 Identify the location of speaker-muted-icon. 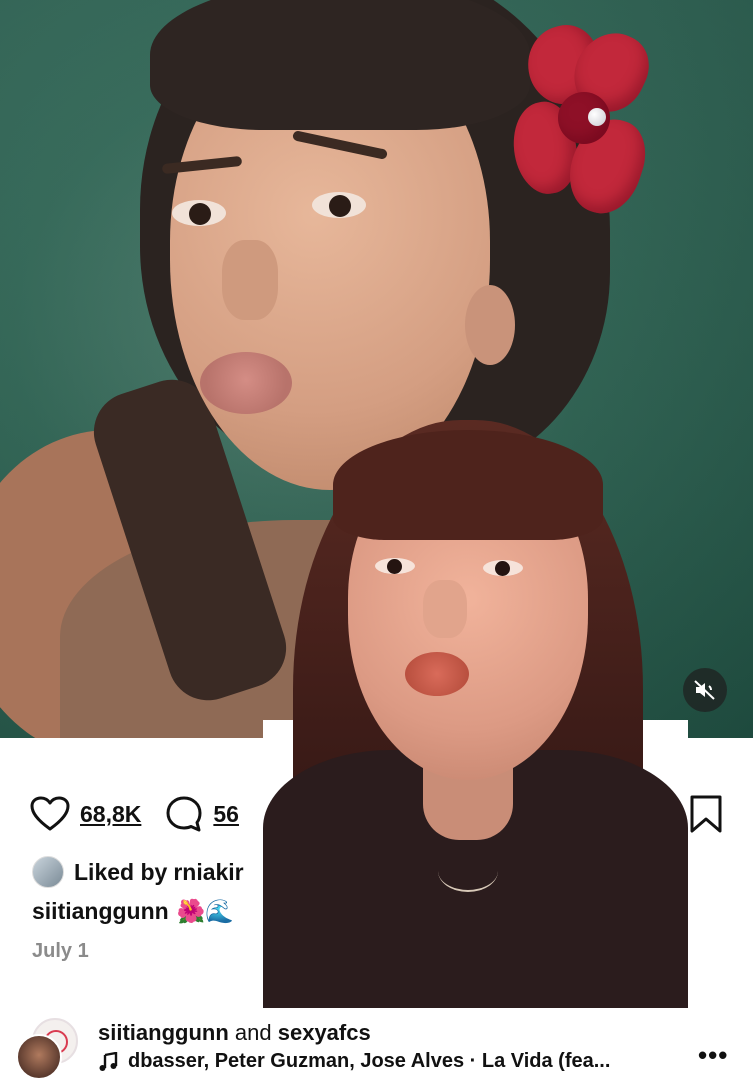
(704, 690).